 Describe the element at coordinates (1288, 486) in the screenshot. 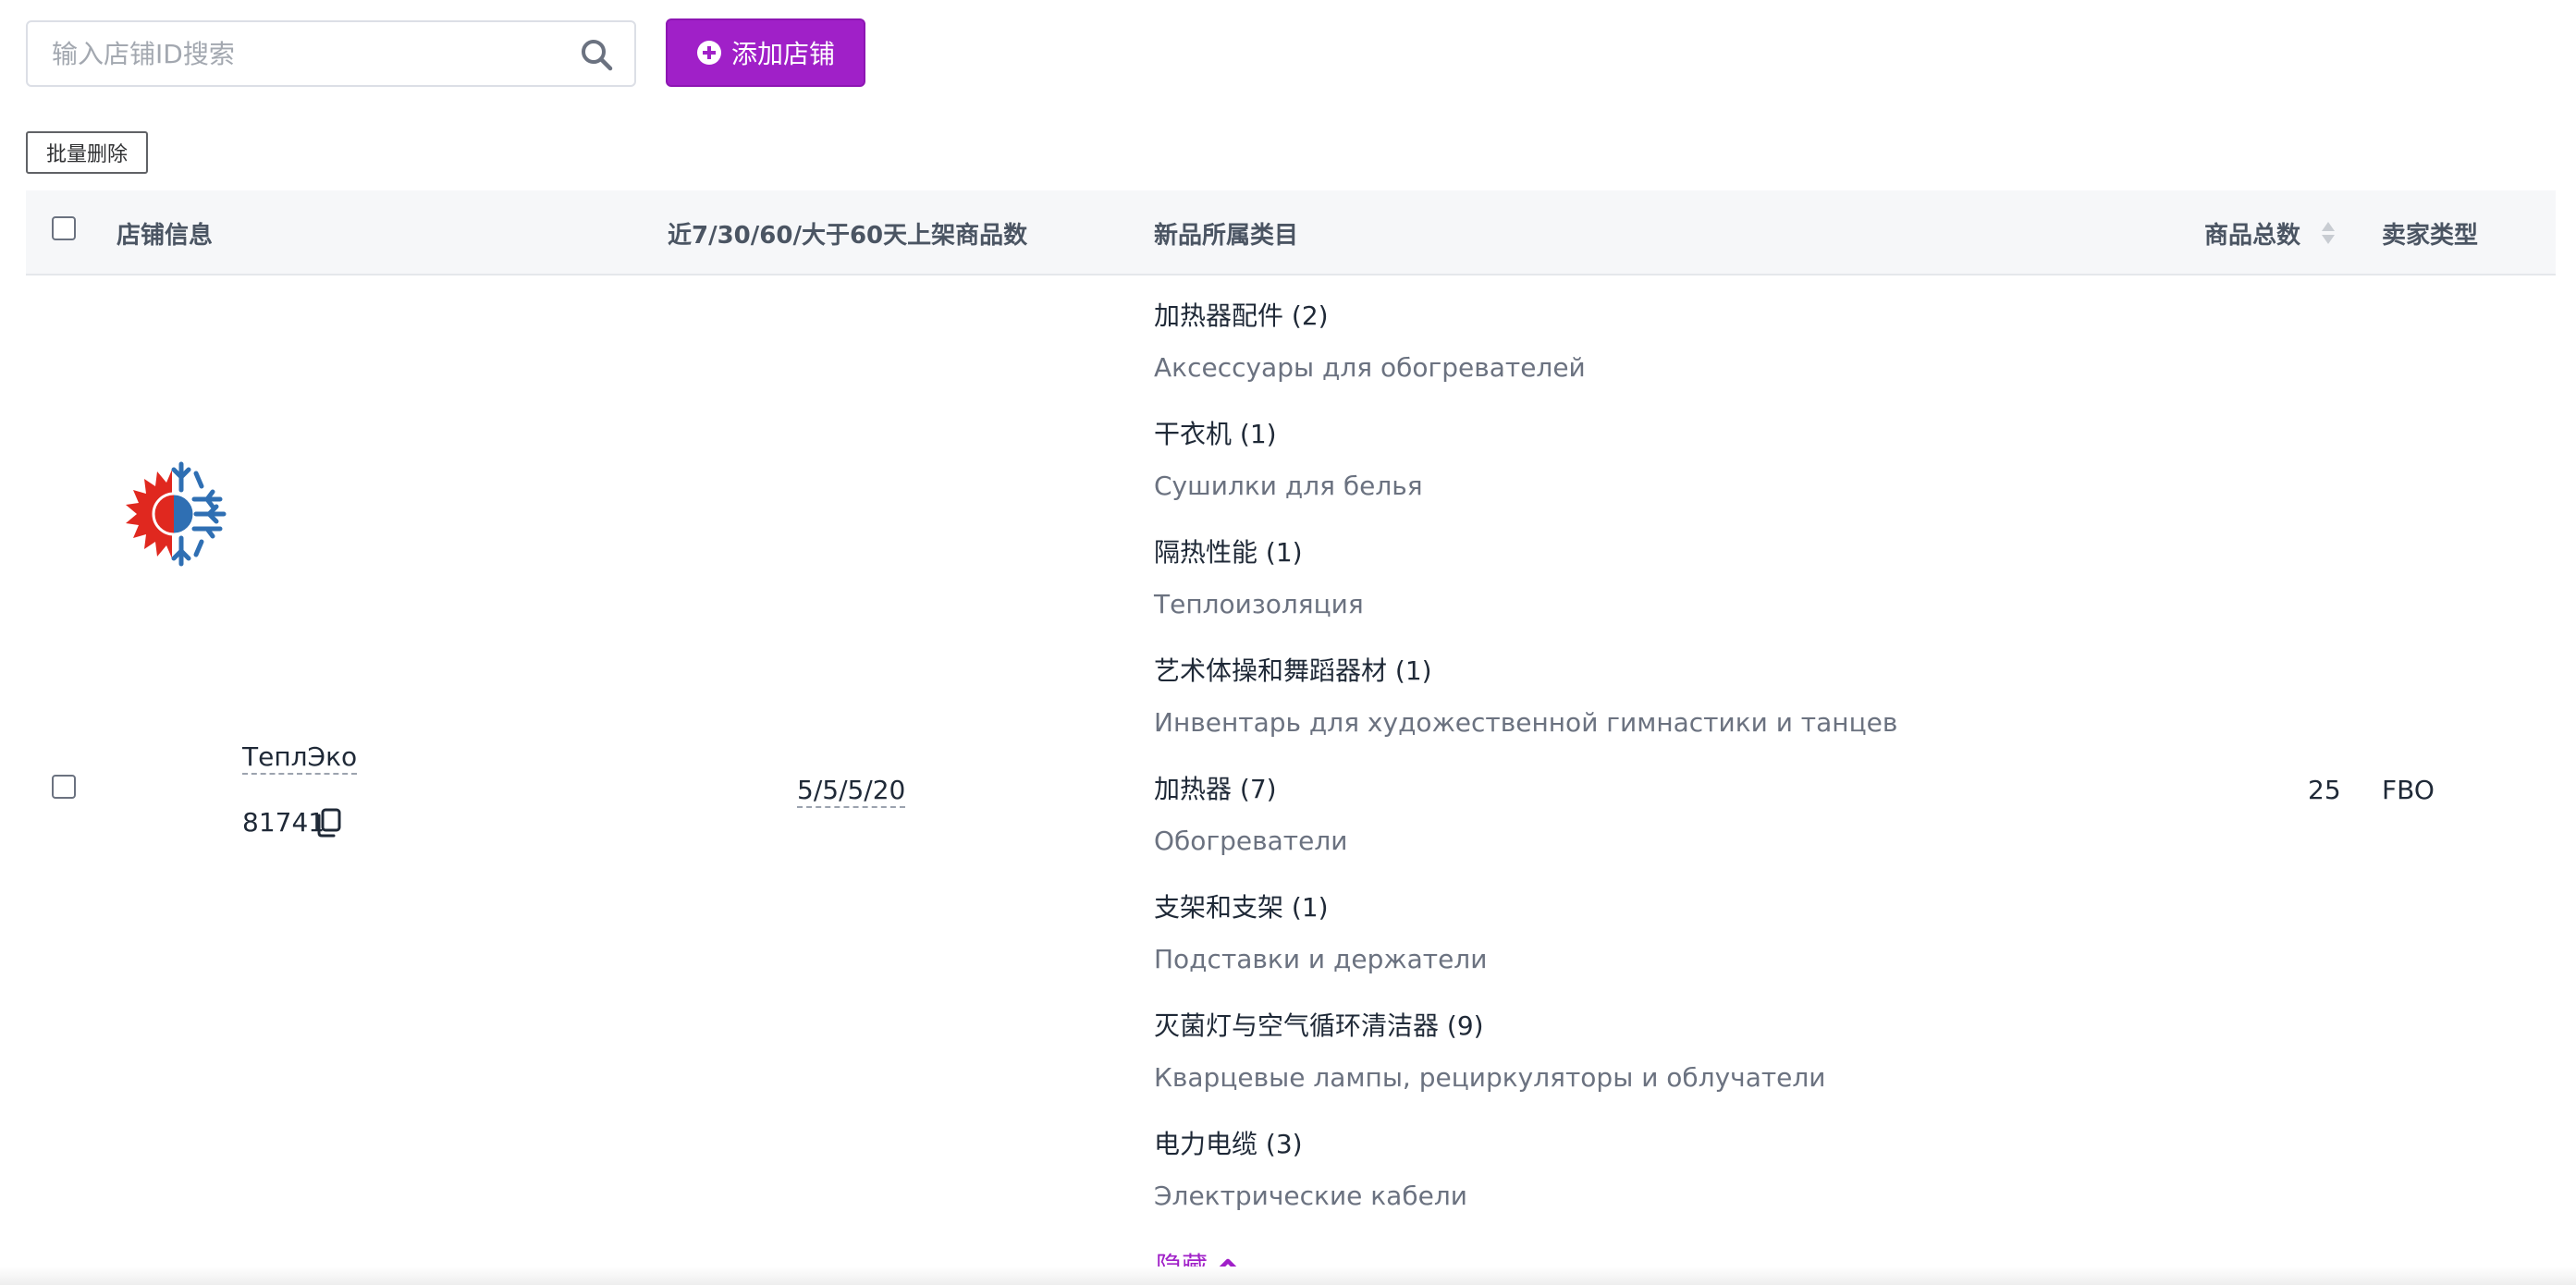

I see `category-name-ru: Сушилки для белья` at that location.